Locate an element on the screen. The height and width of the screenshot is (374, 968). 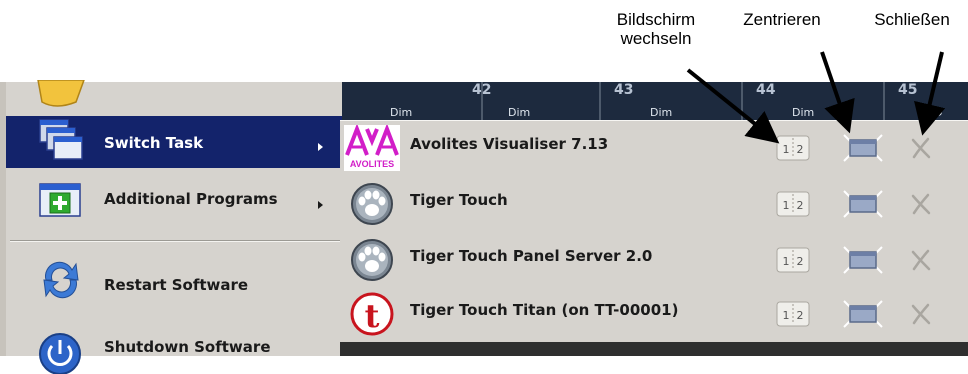
avolites-logo-text: AVOLITES is located at coordinates (372, 164).